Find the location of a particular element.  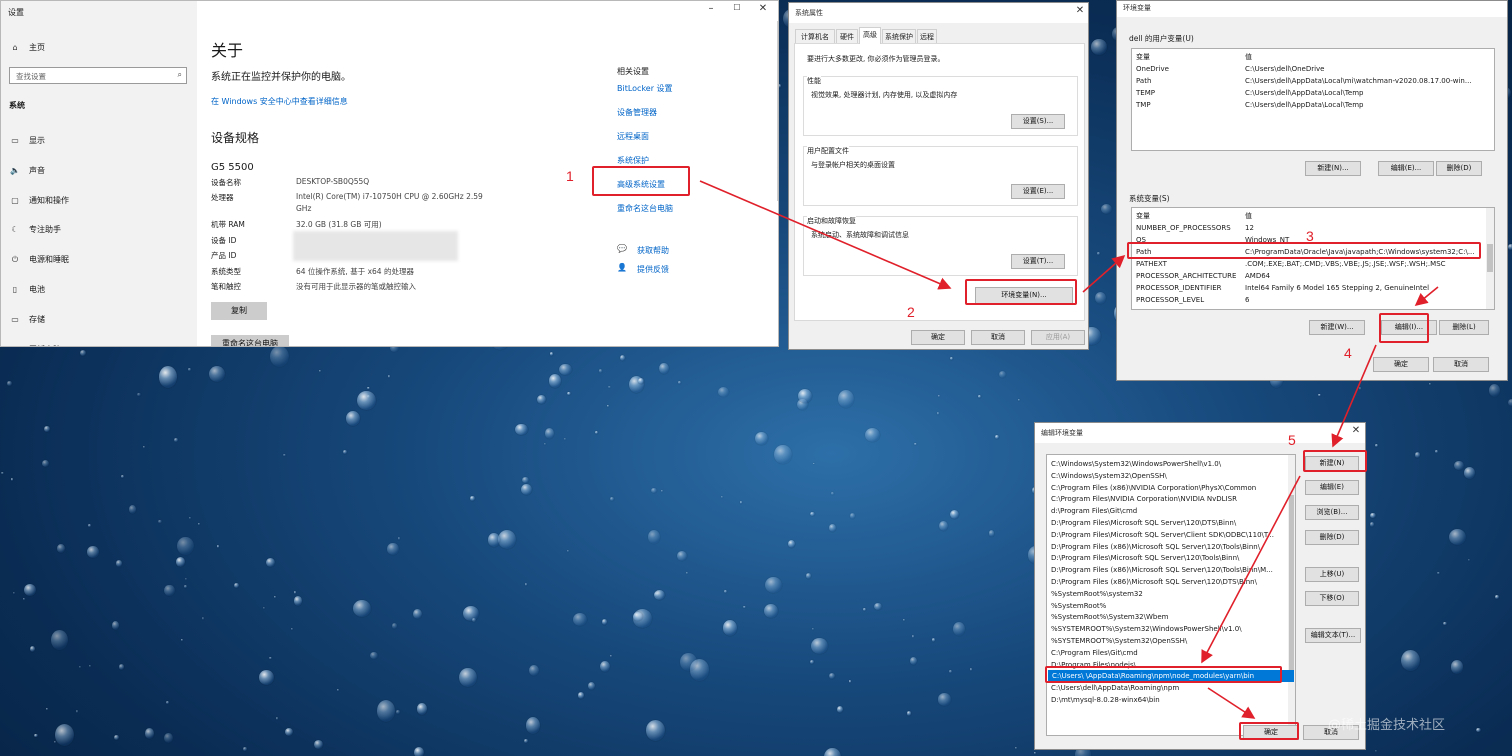

arrow-5-to-path is located at coordinates (1251, 569).